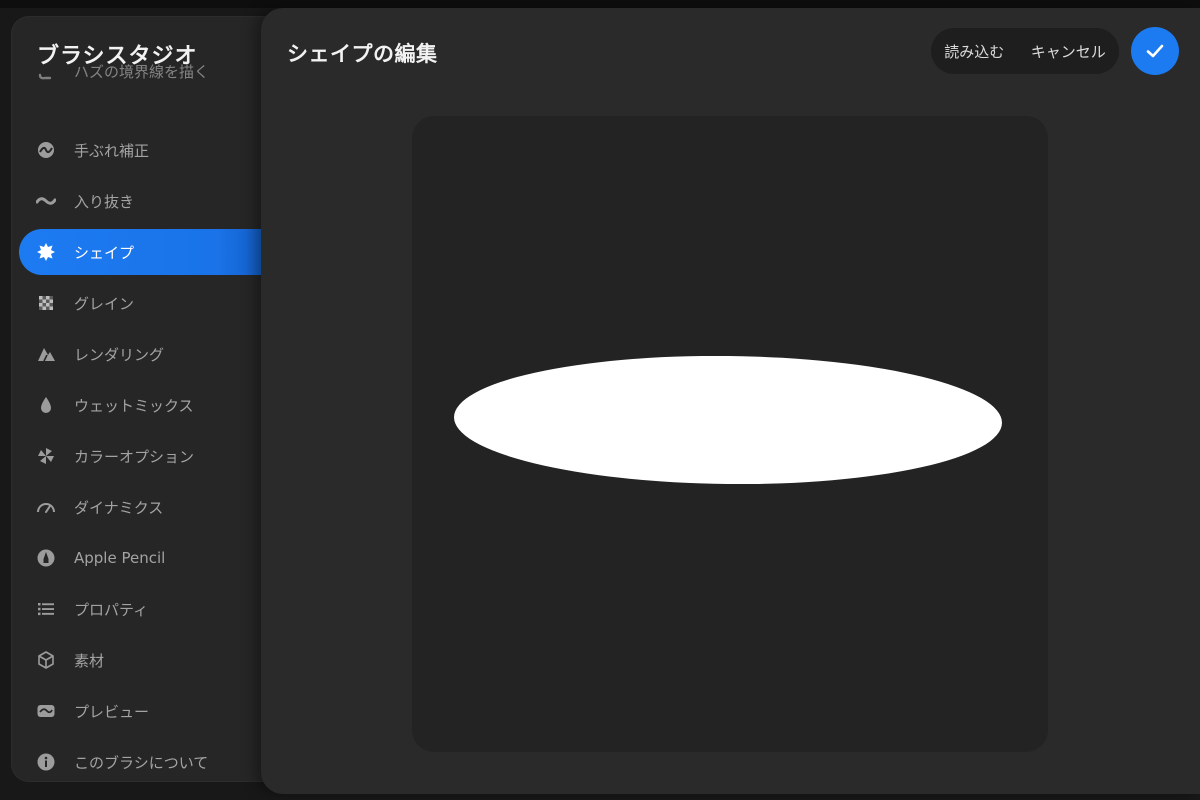 The image size is (1200, 800). I want to click on pinwheel-icon, so click(46, 456).